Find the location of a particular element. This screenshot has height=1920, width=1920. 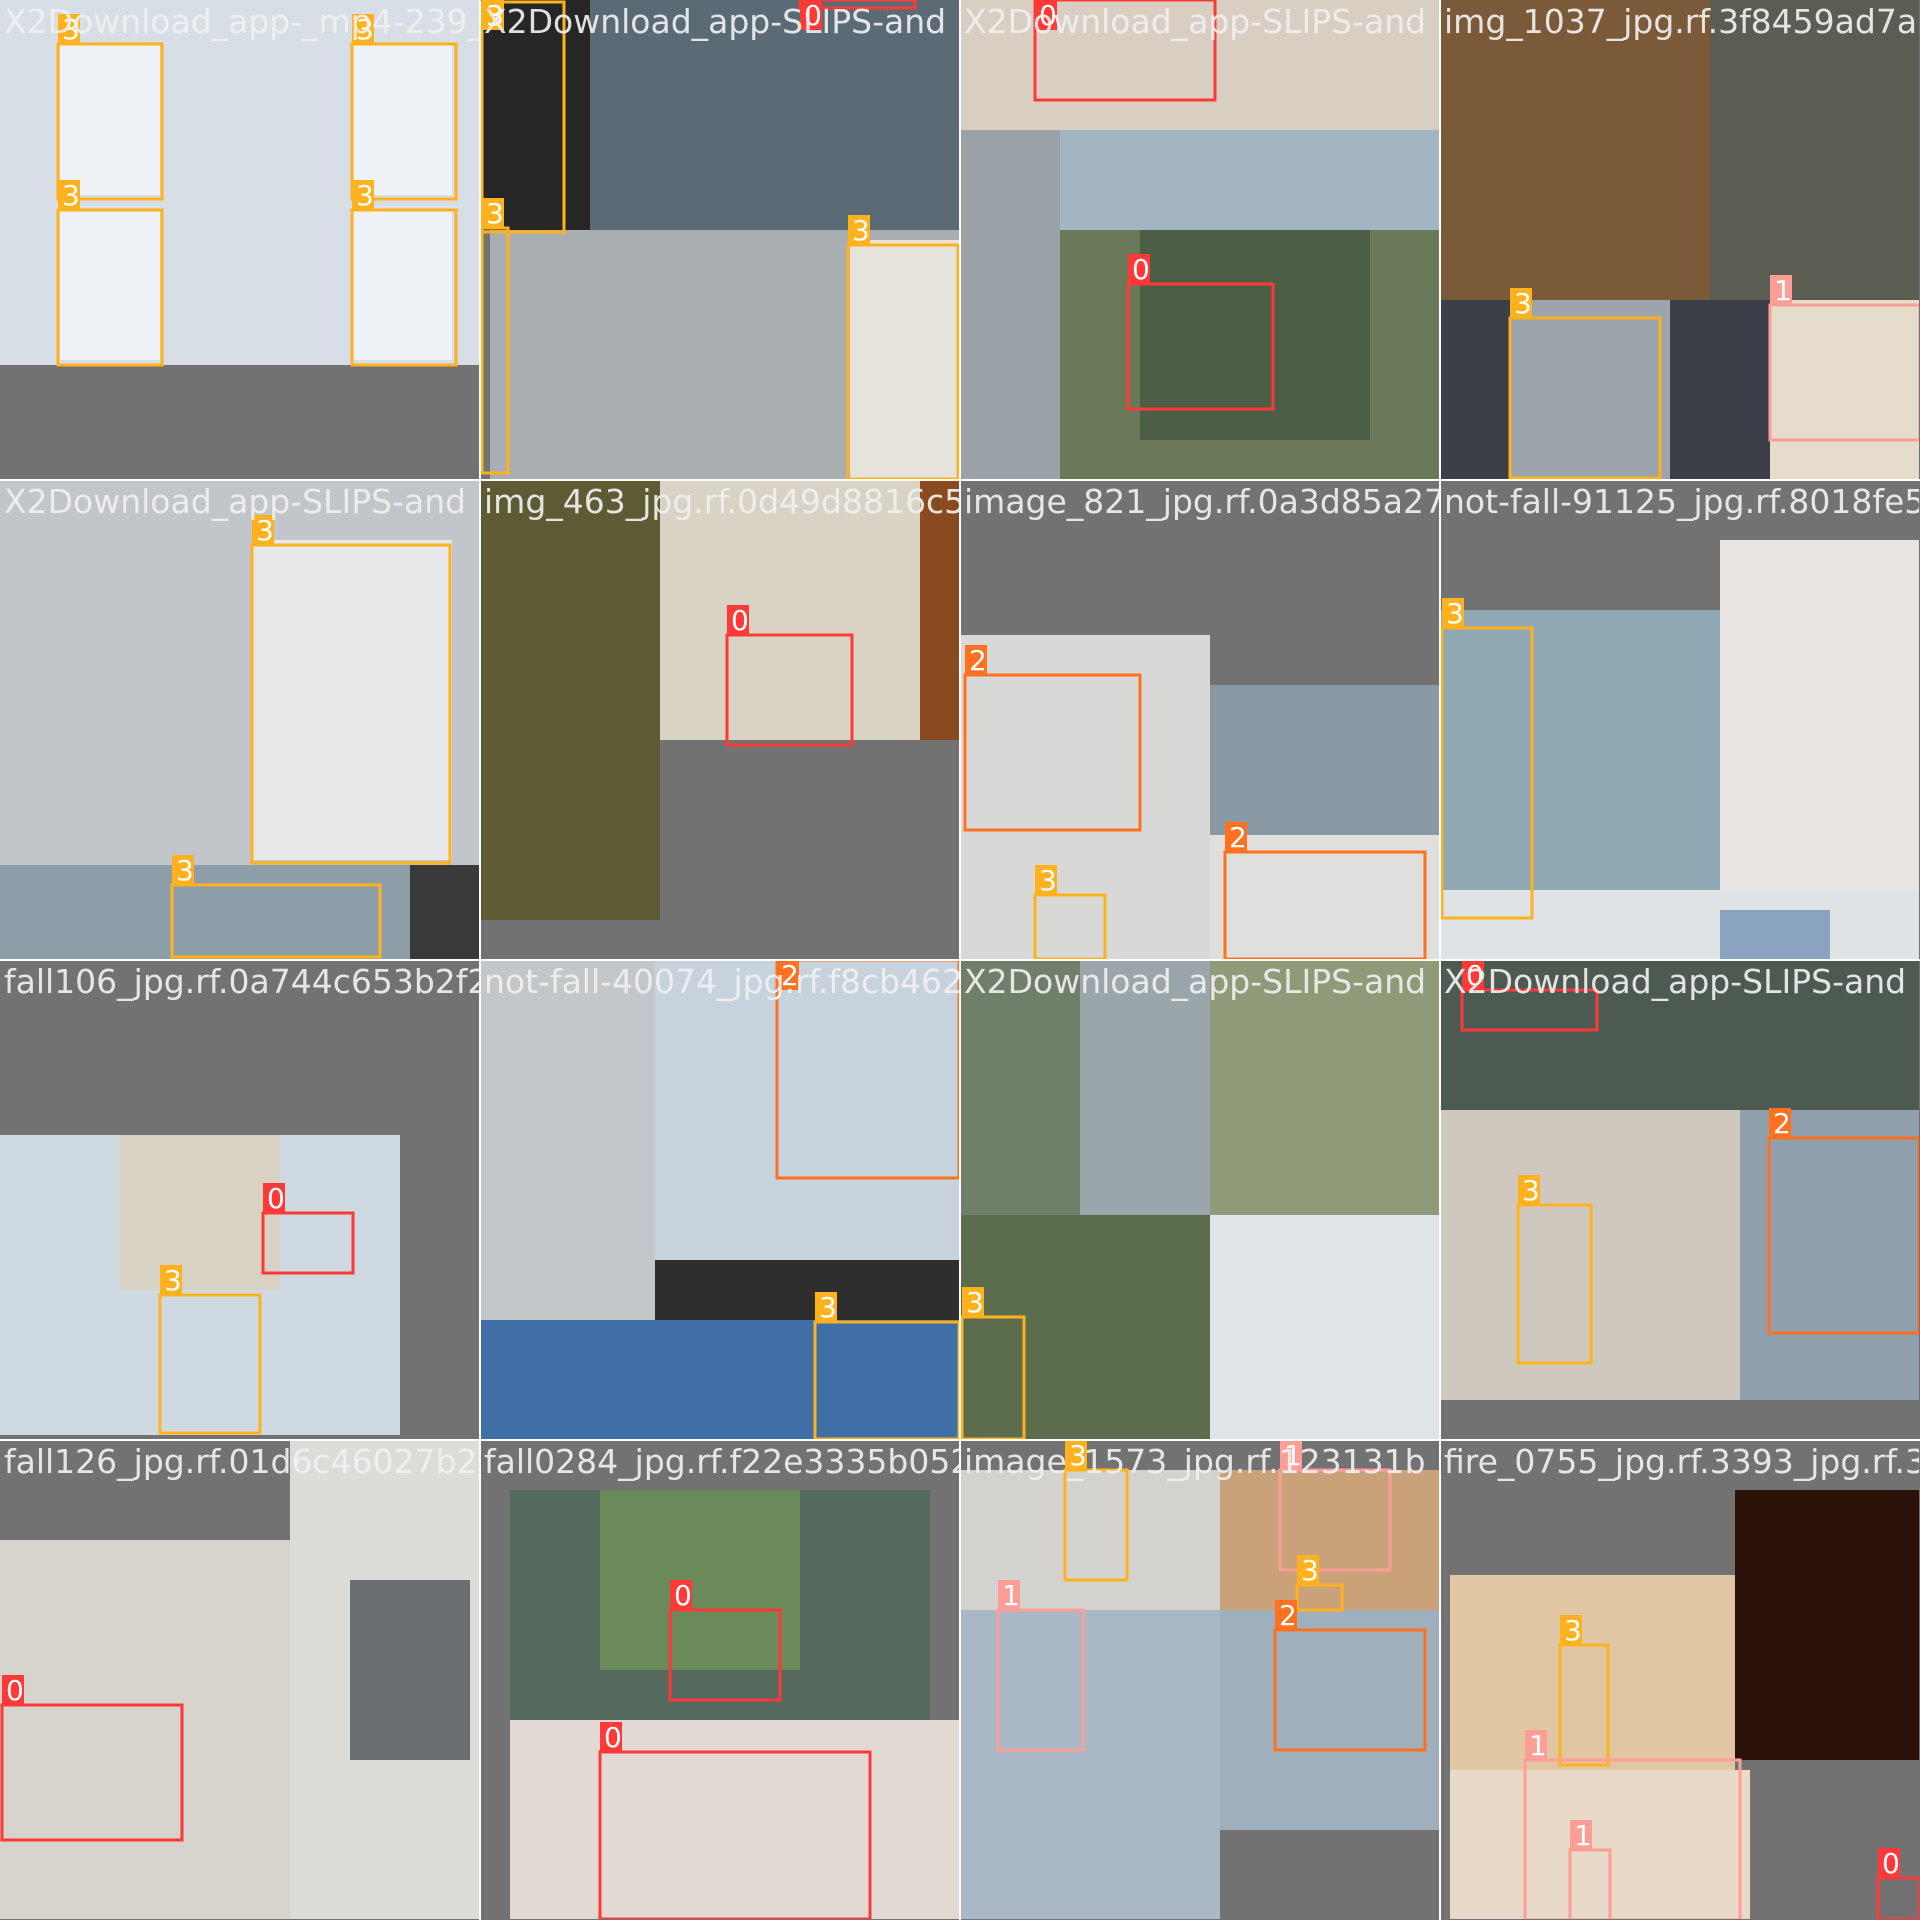

tile-image: 00 is located at coordinates (1199, 239).